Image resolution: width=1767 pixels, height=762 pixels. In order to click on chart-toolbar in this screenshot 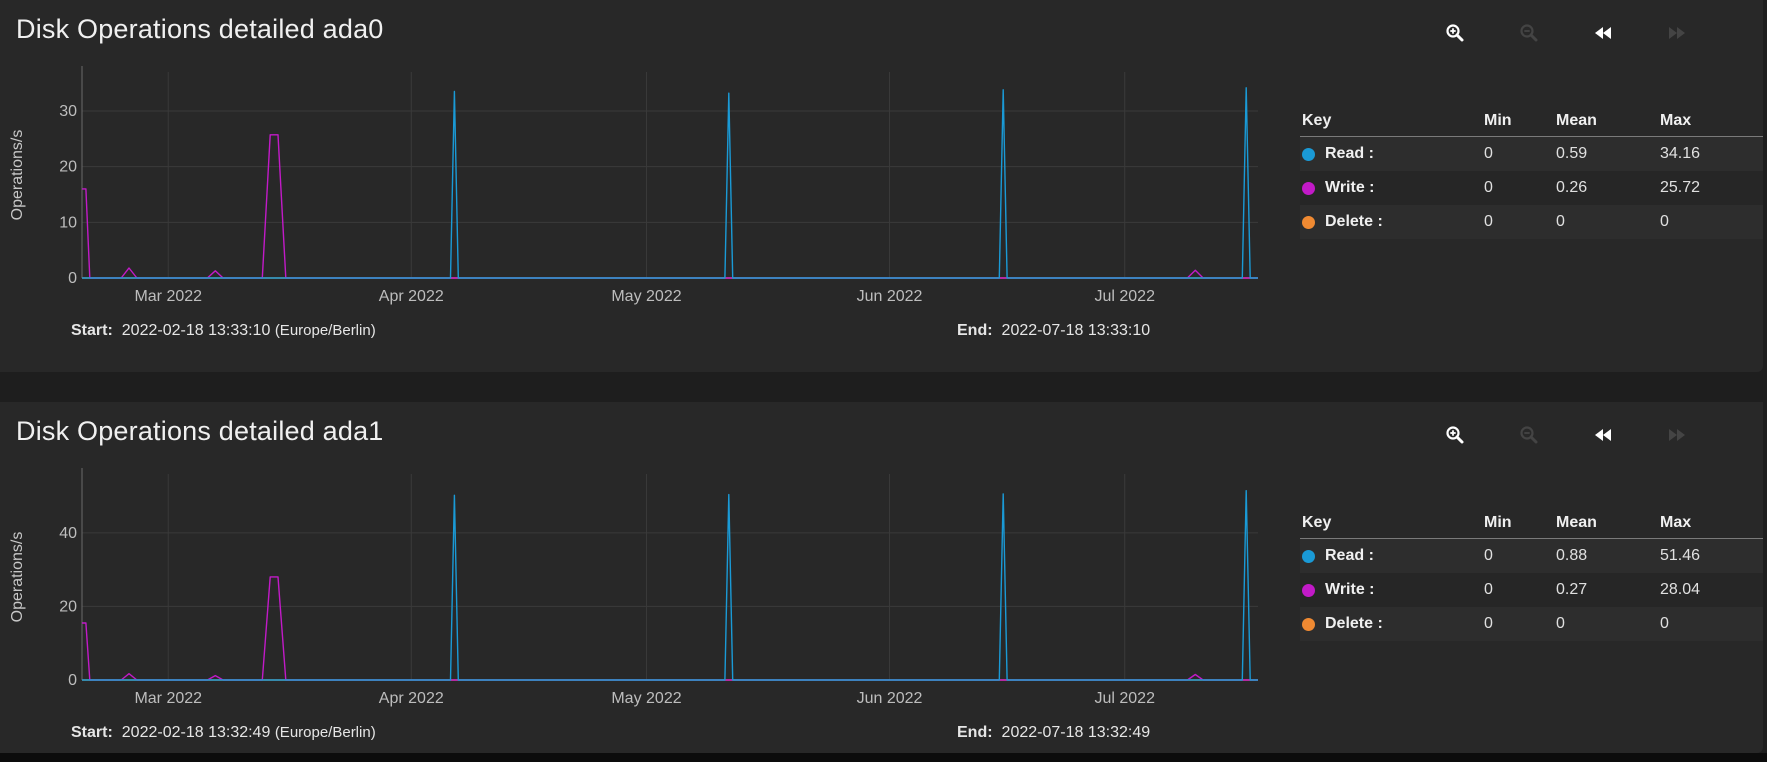, I will do `click(1585, 33)`.